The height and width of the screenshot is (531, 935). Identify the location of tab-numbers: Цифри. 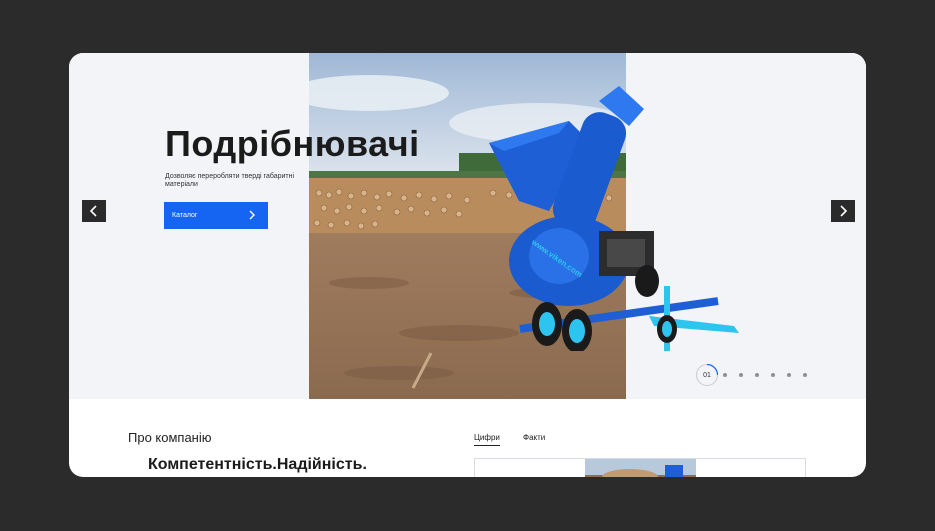
(487, 439).